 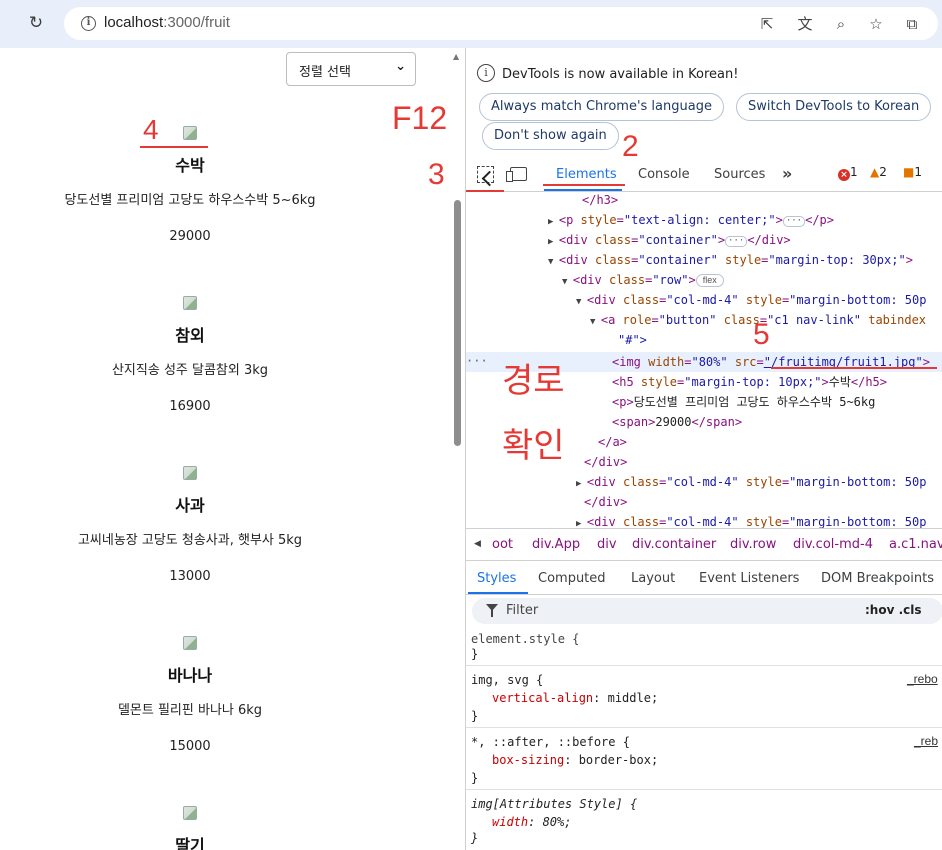 What do you see at coordinates (477, 361) in the screenshot?
I see `node-actions-ellipsis-icon: ···` at bounding box center [477, 361].